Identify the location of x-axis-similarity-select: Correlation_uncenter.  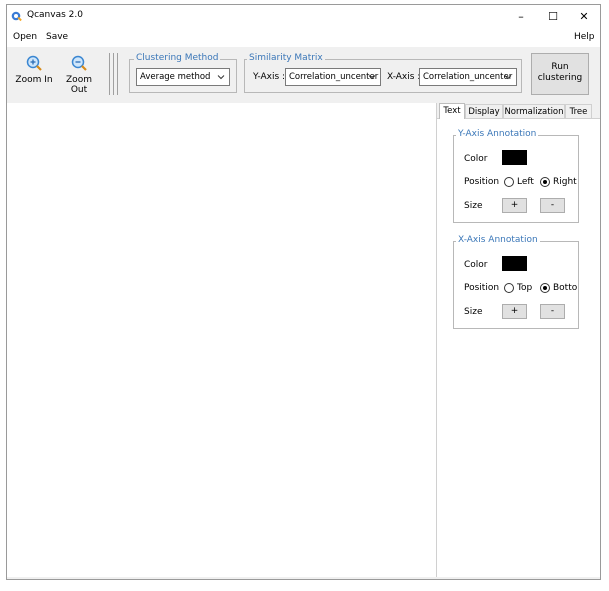
(468, 77).